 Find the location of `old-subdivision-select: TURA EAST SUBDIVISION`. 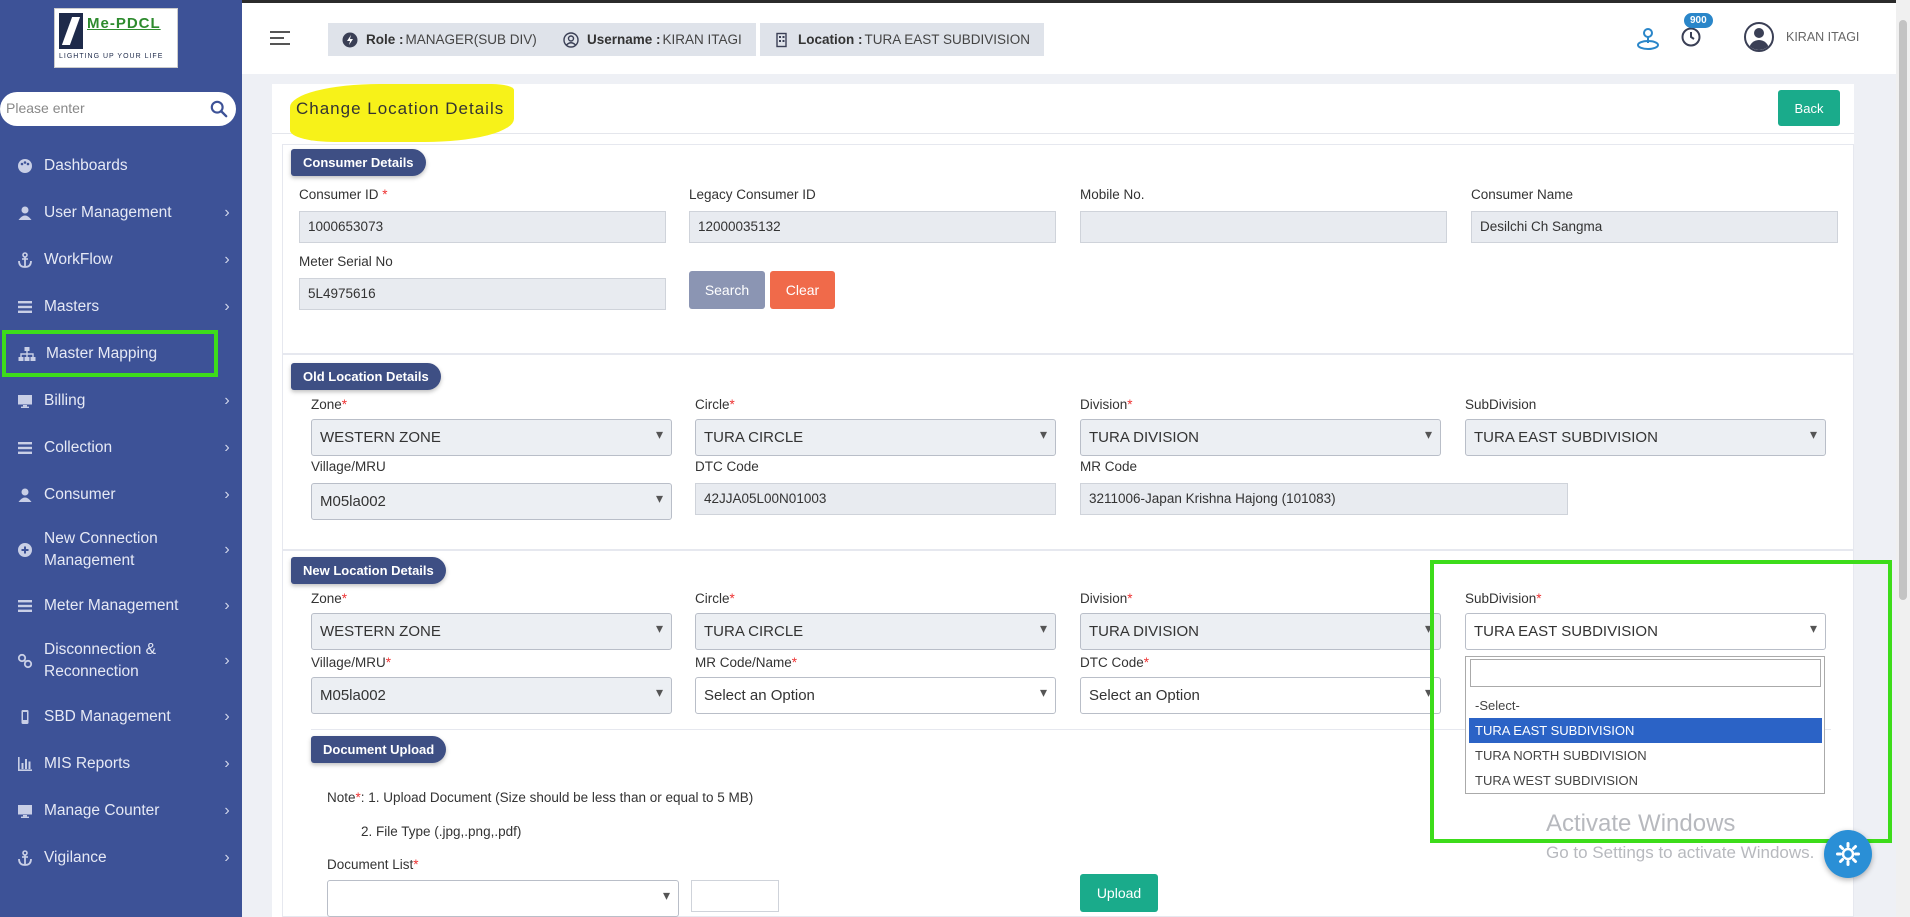

old-subdivision-select: TURA EAST SUBDIVISION is located at coordinates (1645, 436).